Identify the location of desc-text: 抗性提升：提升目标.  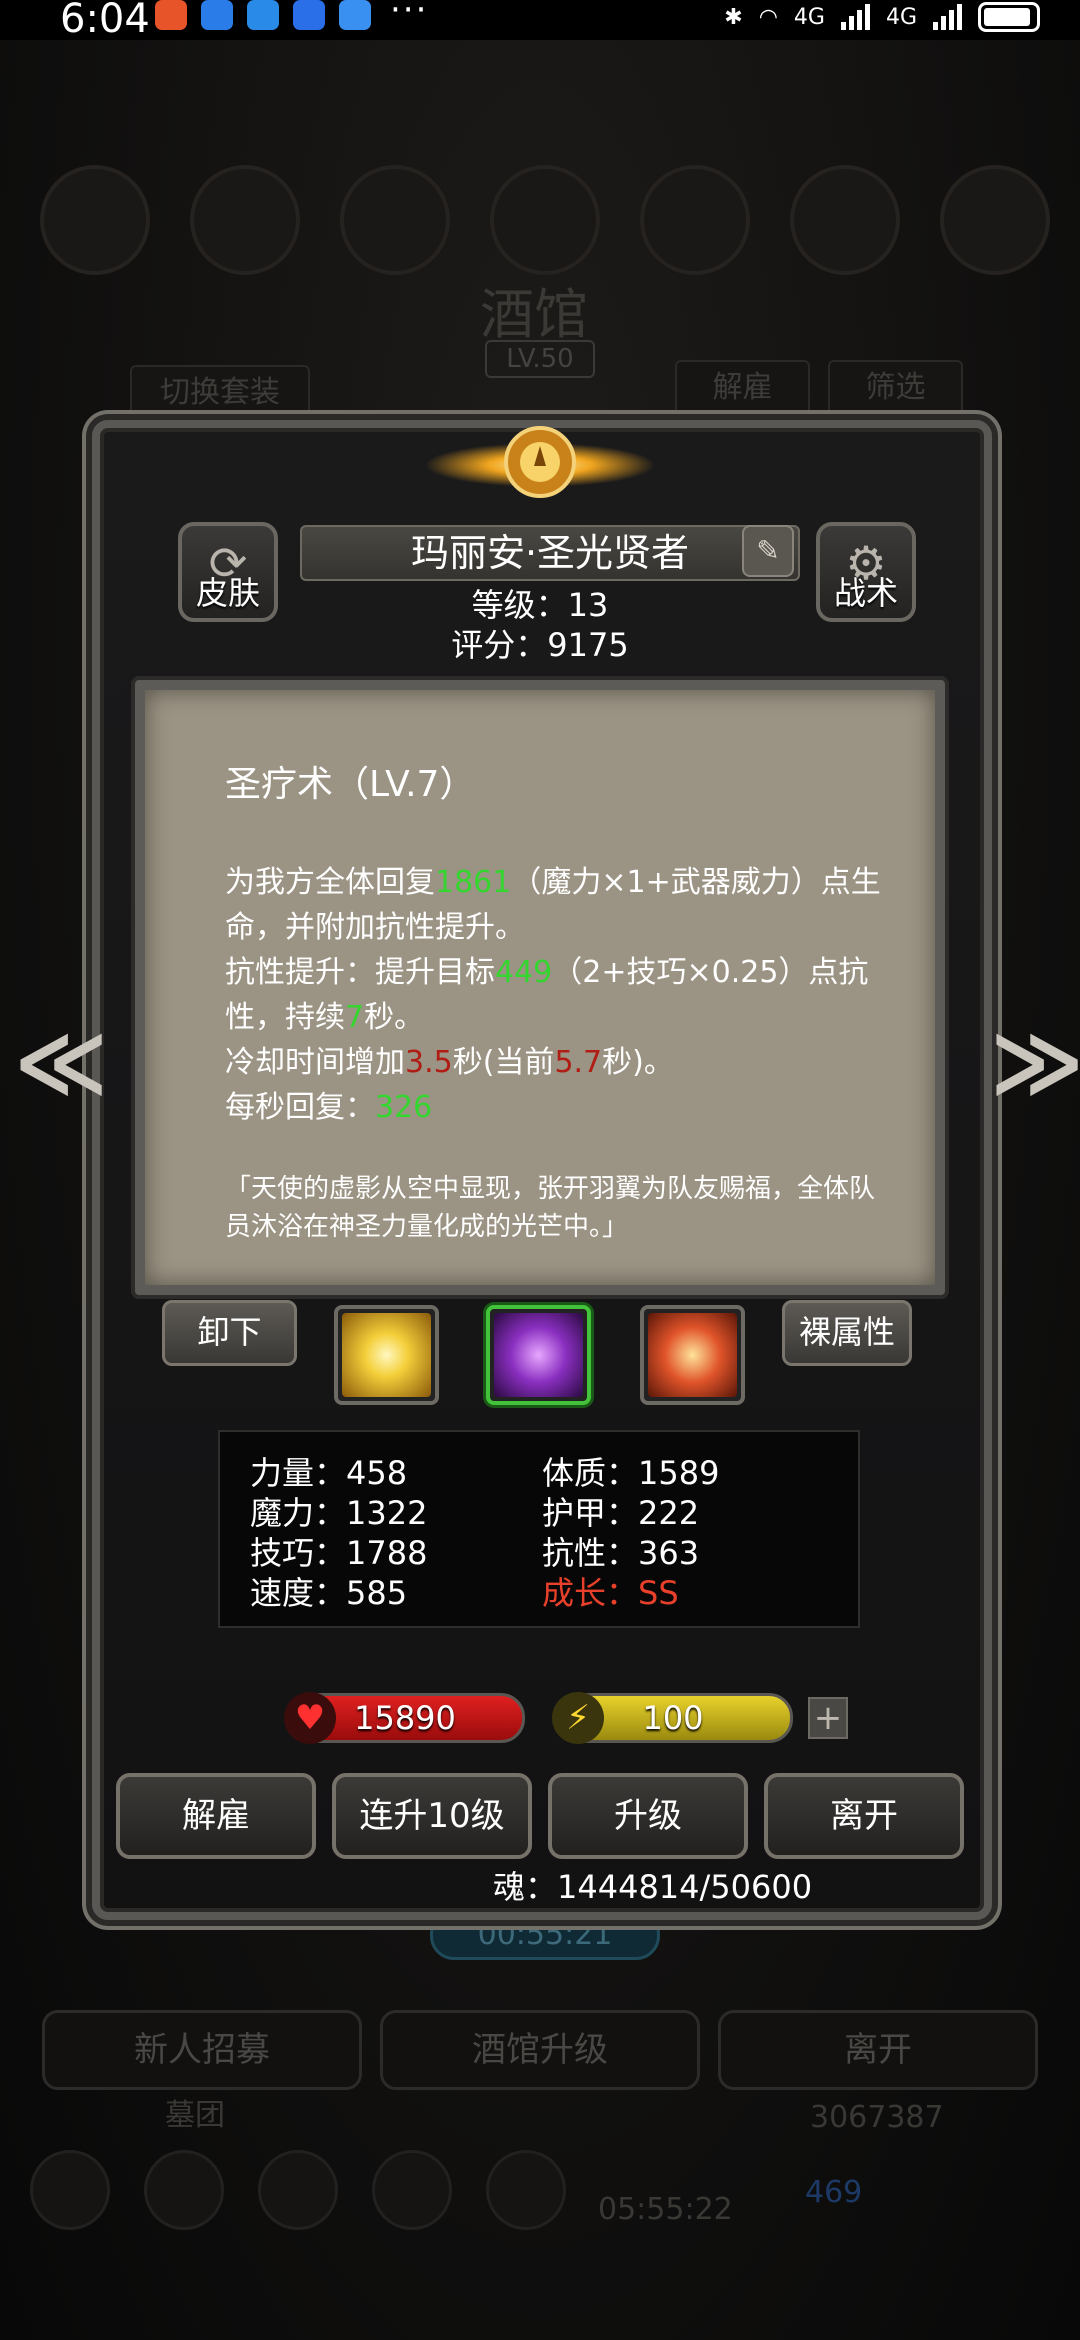
(360, 972).